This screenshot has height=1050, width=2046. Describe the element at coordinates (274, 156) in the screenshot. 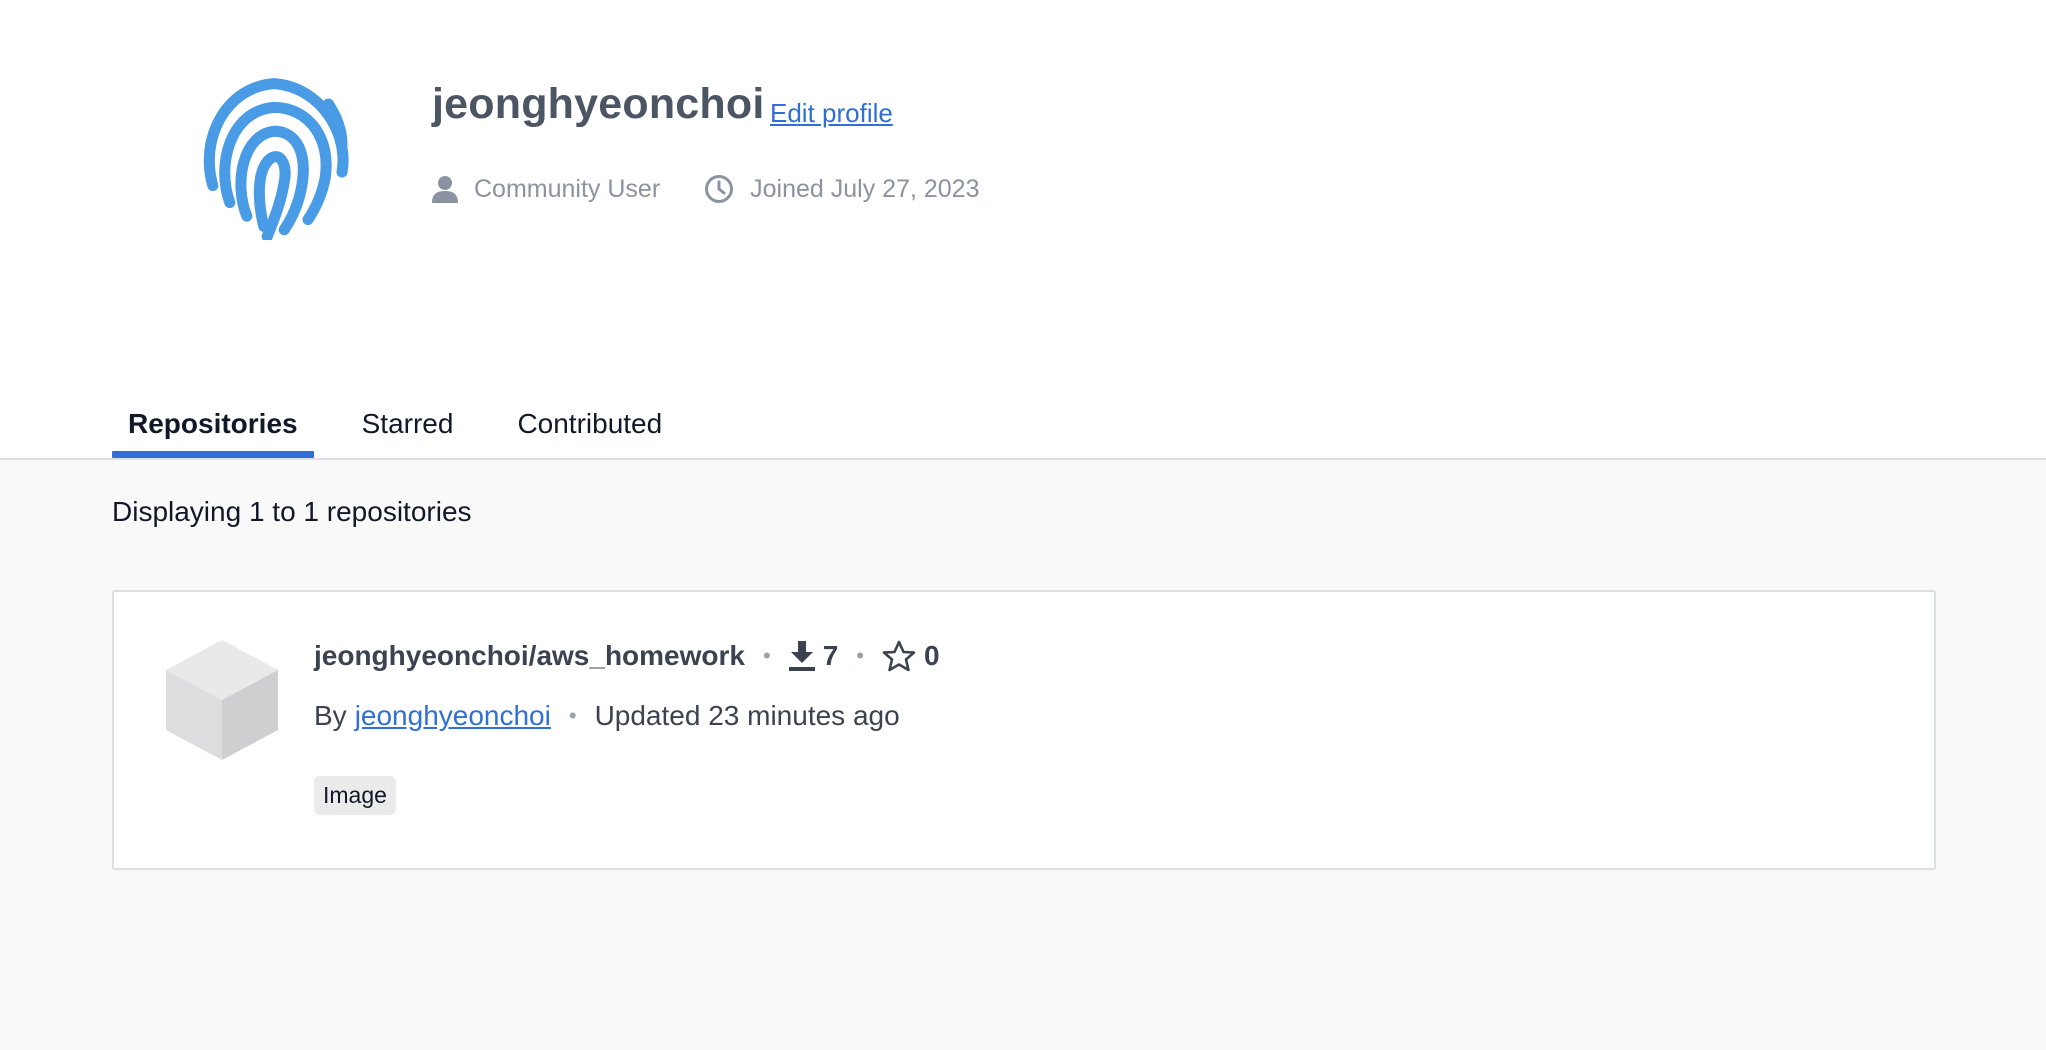

I see `fingerprint-icon` at that location.